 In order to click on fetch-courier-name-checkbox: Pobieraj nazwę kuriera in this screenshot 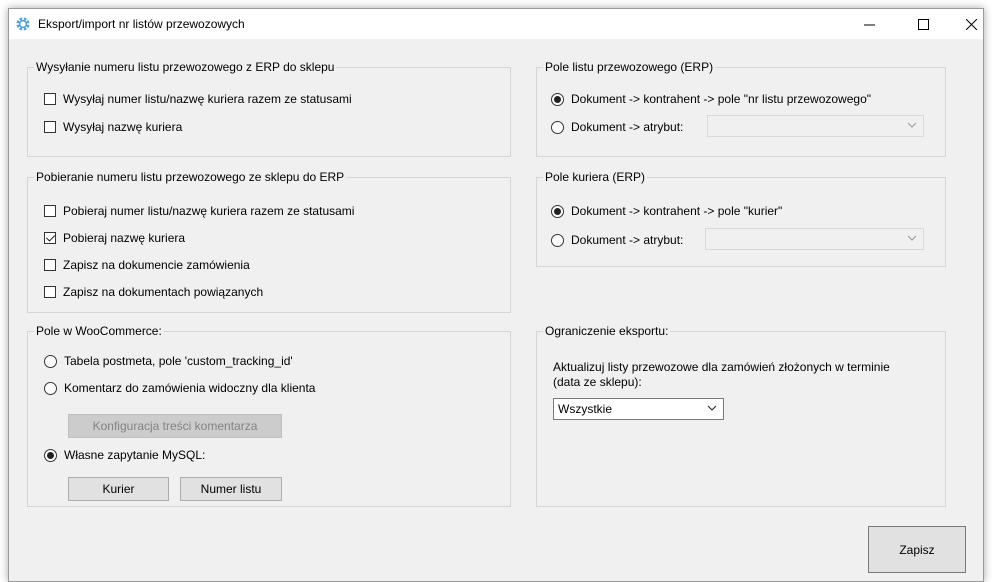, I will do `click(114, 238)`.